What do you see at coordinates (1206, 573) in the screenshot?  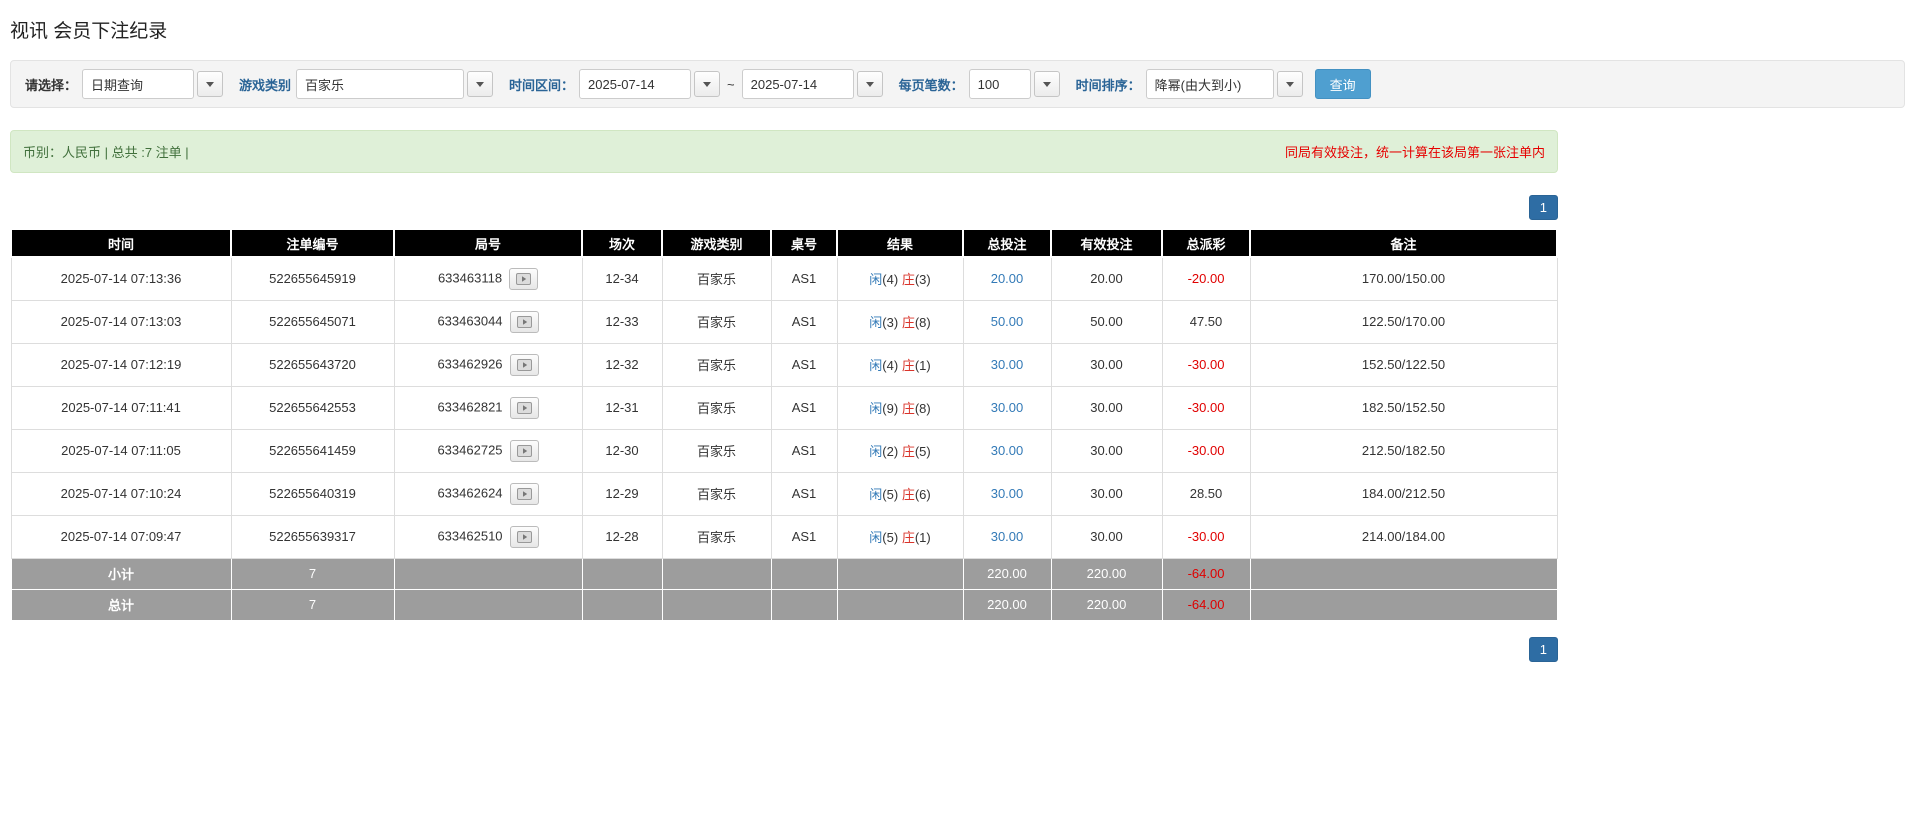 I see `subtotal-payout: -64.00` at bounding box center [1206, 573].